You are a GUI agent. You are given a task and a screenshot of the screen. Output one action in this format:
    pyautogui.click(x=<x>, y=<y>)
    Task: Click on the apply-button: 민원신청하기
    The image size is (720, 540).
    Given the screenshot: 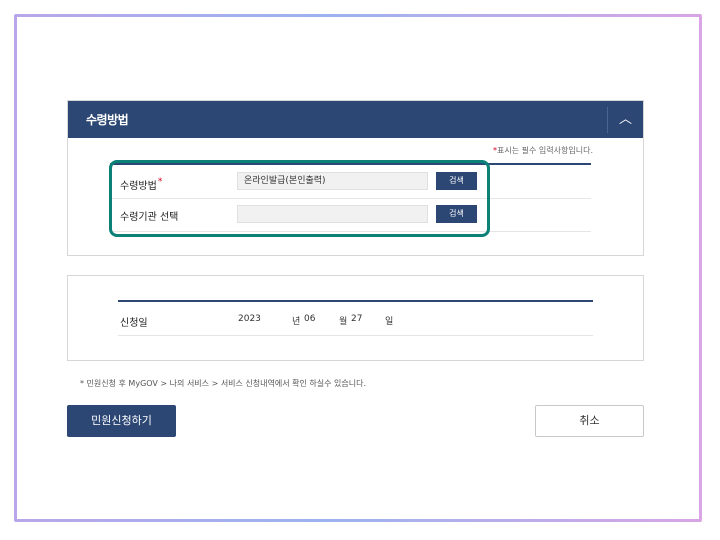 What is the action you would take?
    pyautogui.click(x=121, y=421)
    